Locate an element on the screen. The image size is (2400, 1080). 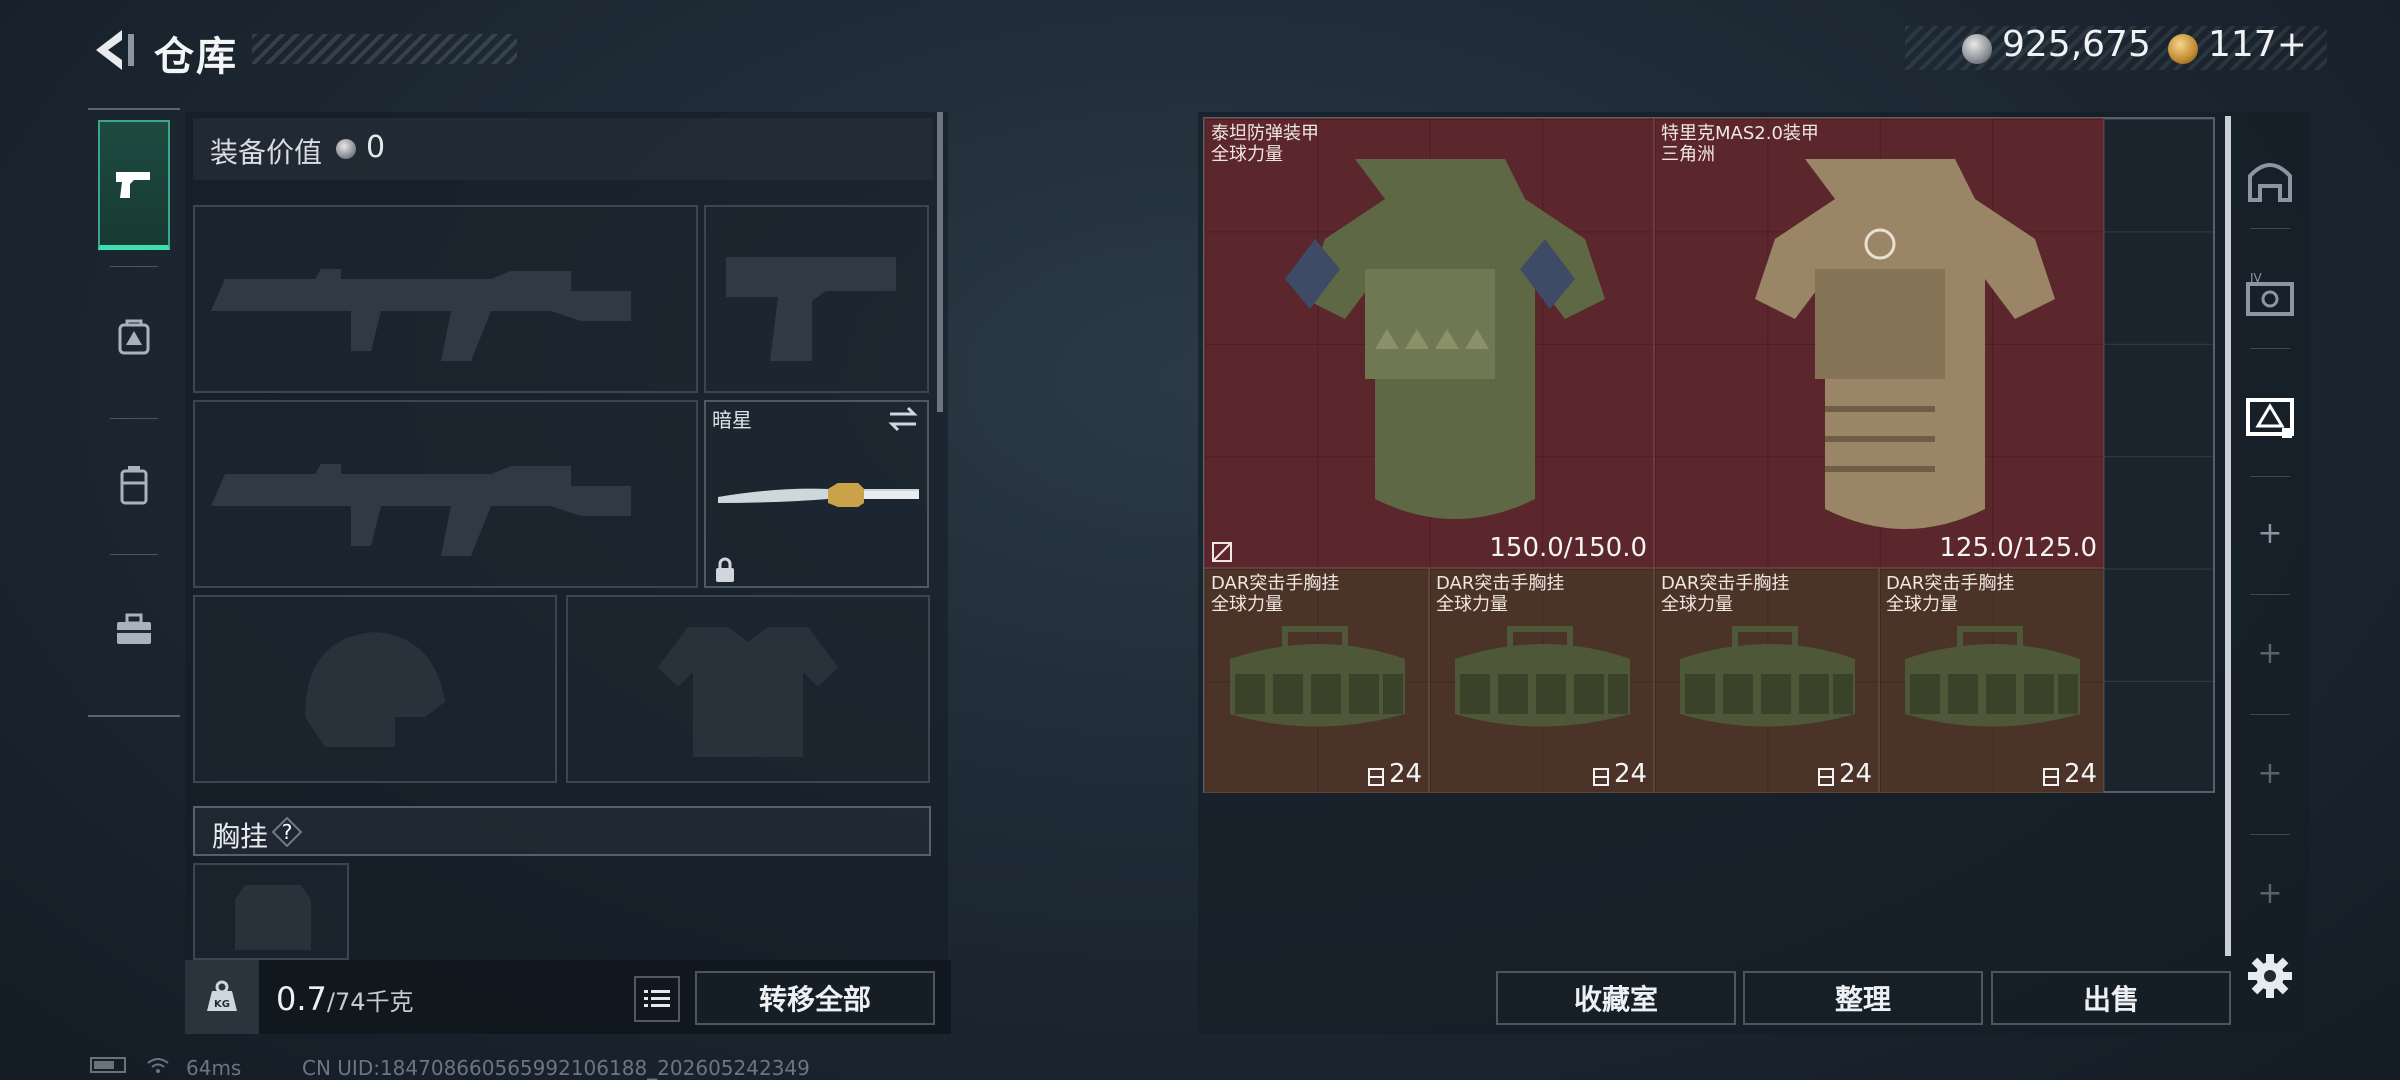
toolbox-icon is located at coordinates (134, 628).